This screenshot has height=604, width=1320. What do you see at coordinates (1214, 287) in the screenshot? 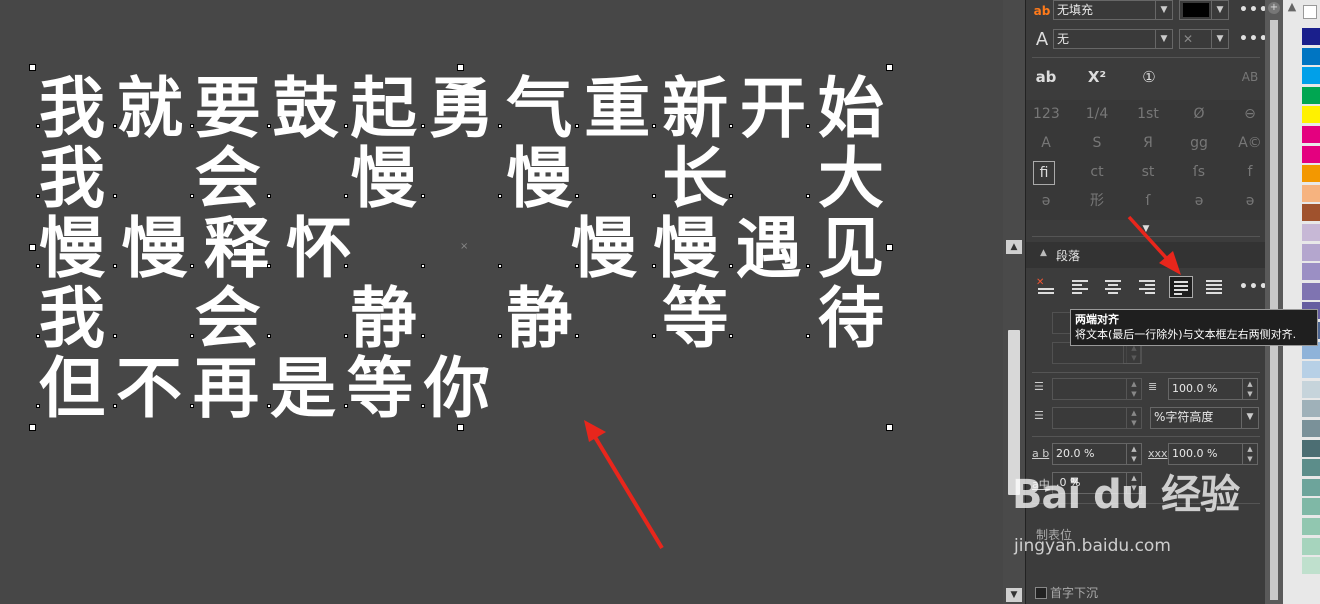
I see `force-justify-button` at bounding box center [1214, 287].